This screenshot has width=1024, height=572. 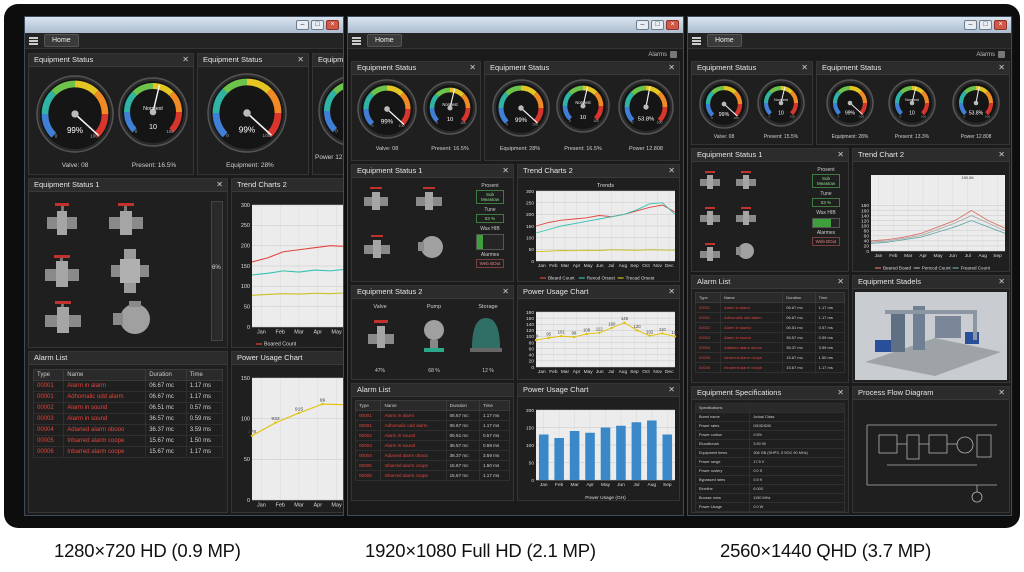 I want to click on table-cell: 00004, so click(x=708, y=347).